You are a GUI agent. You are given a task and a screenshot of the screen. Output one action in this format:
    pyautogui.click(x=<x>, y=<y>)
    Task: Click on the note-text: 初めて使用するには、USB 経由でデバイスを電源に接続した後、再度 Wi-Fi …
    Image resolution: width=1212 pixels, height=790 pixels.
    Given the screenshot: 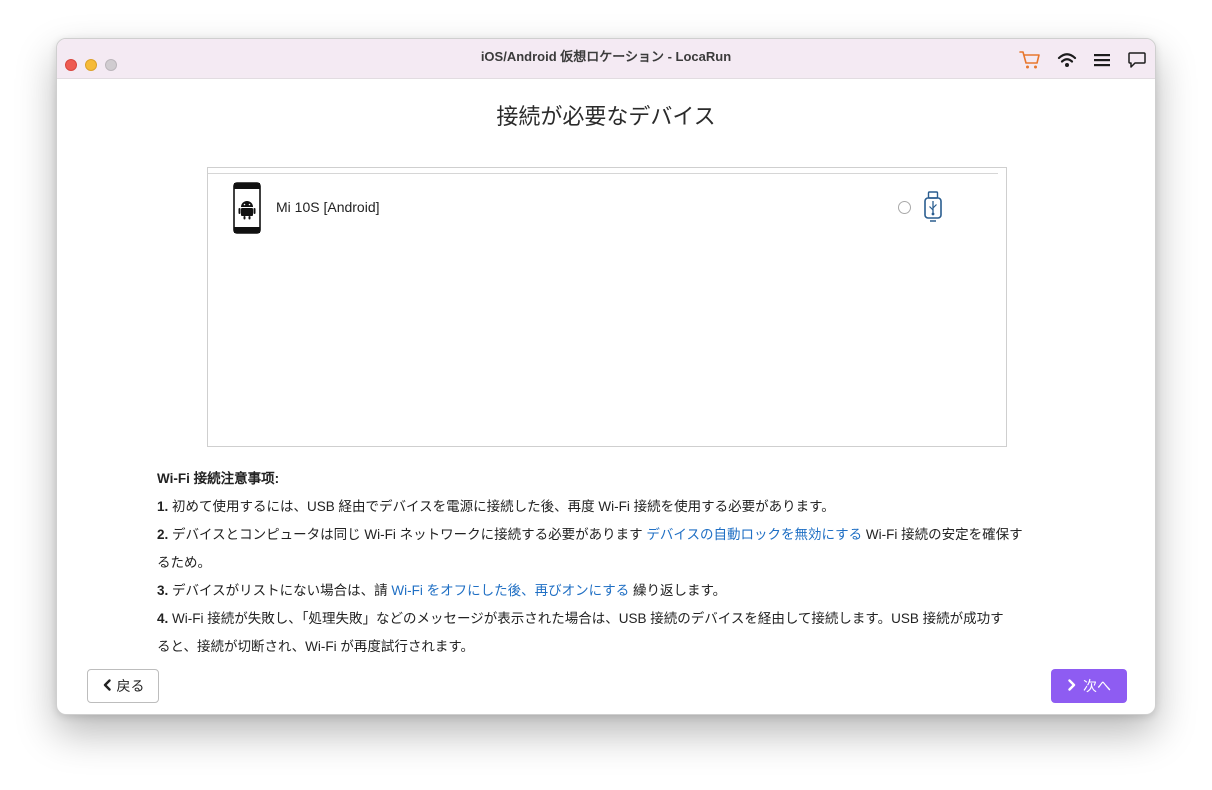 What is the action you would take?
    pyautogui.click(x=501, y=506)
    